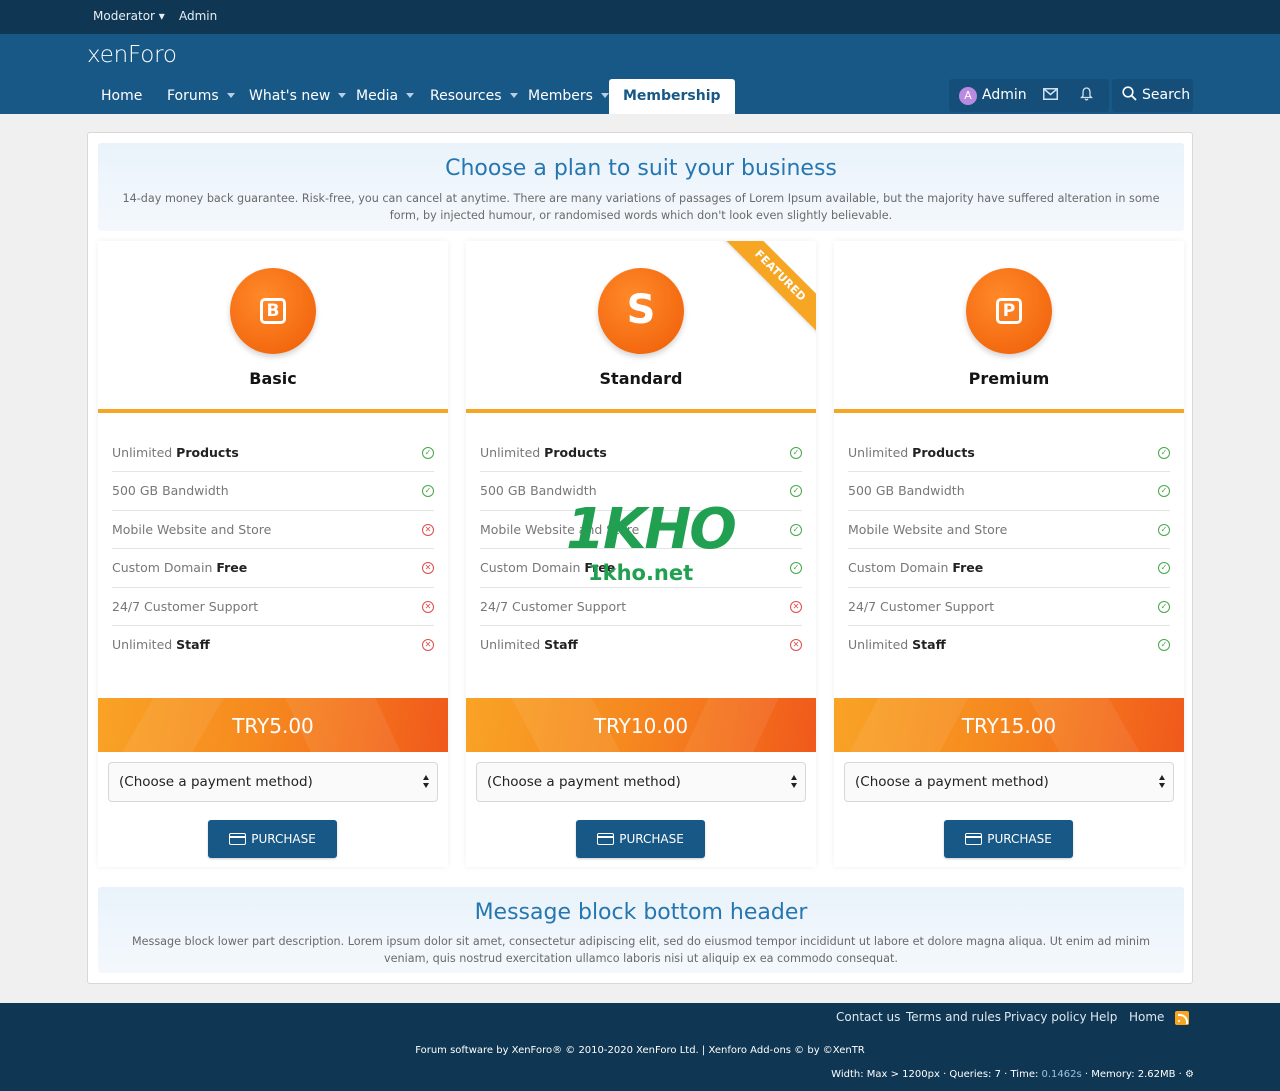 This screenshot has width=1280, height=1091. What do you see at coordinates (273, 378) in the screenshot?
I see `plan-name: Basic` at bounding box center [273, 378].